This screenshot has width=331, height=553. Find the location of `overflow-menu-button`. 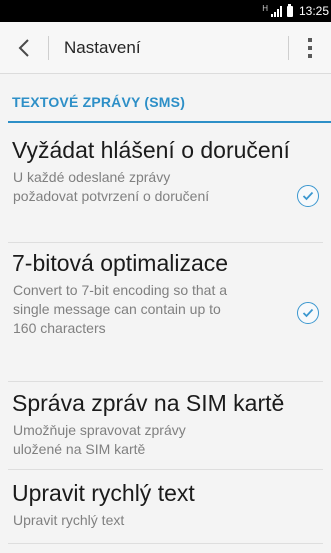

overflow-menu-button is located at coordinates (310, 48).